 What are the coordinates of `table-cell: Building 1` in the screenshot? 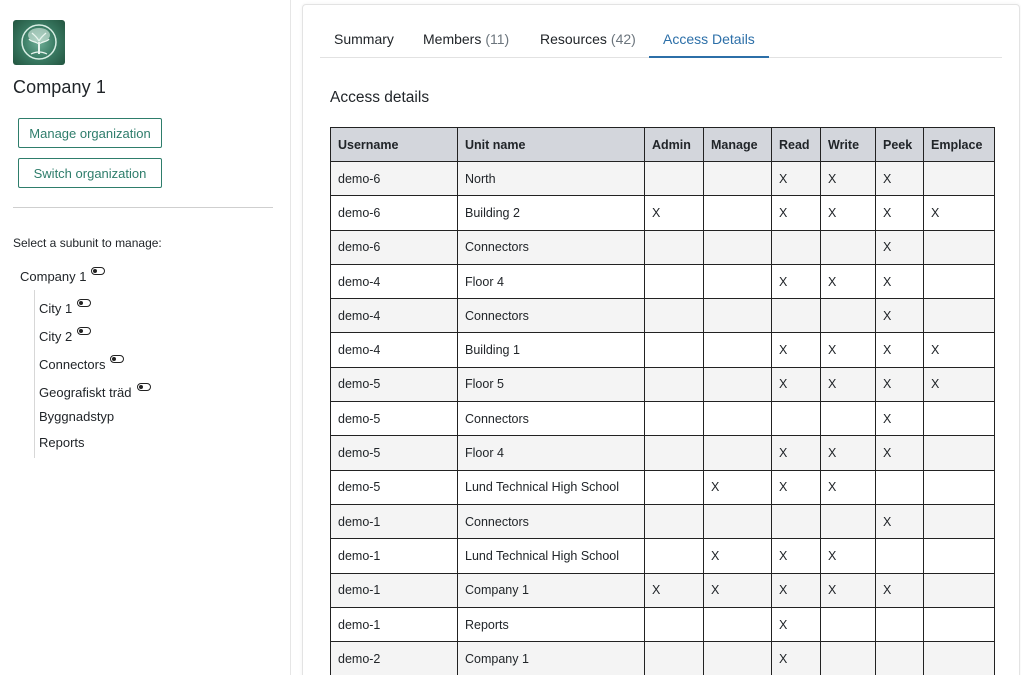 It's located at (551, 350).